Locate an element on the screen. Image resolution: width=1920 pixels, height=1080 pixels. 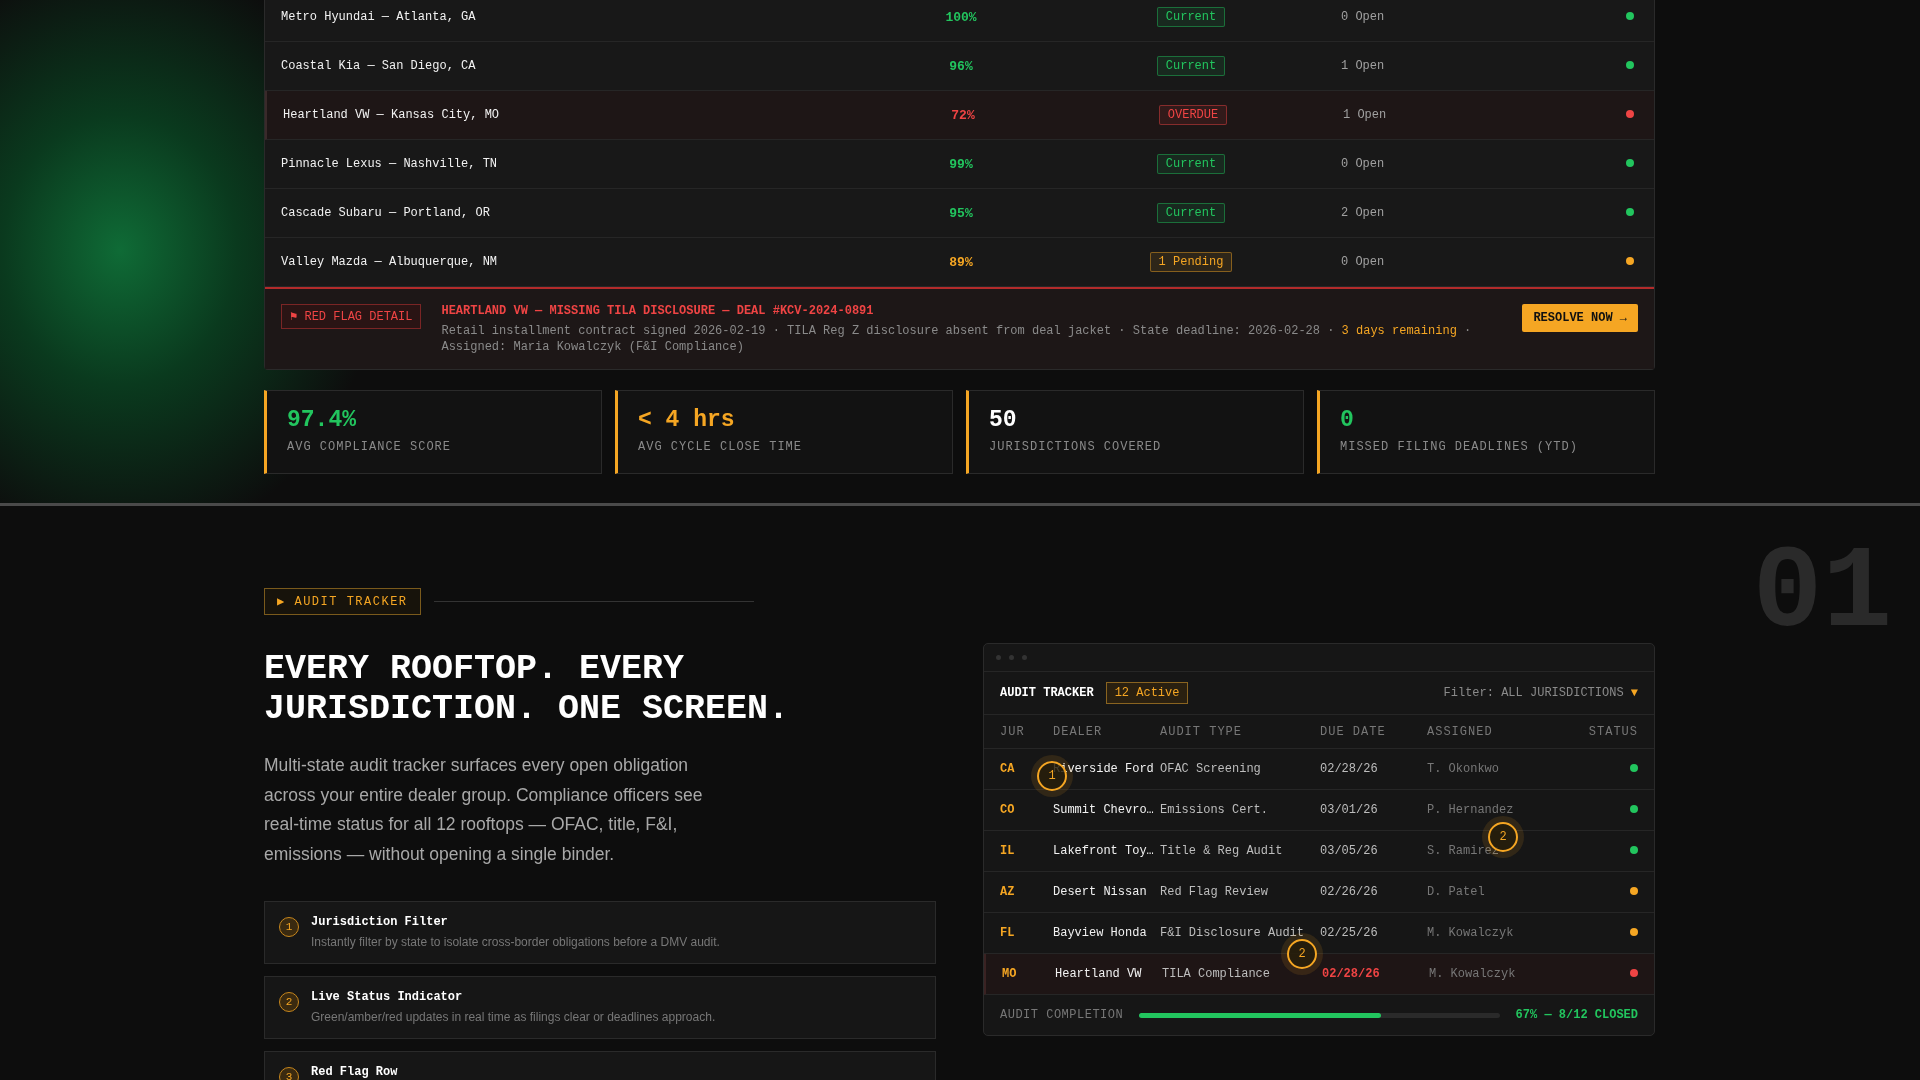
compliance-score: 100% is located at coordinates (961, 17).